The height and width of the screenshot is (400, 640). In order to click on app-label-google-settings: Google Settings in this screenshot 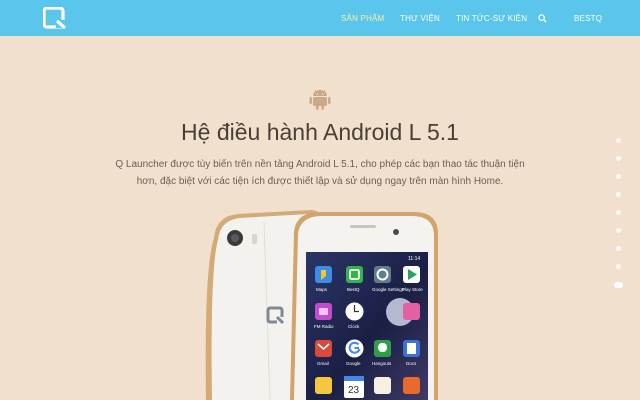, I will do `click(388, 289)`.